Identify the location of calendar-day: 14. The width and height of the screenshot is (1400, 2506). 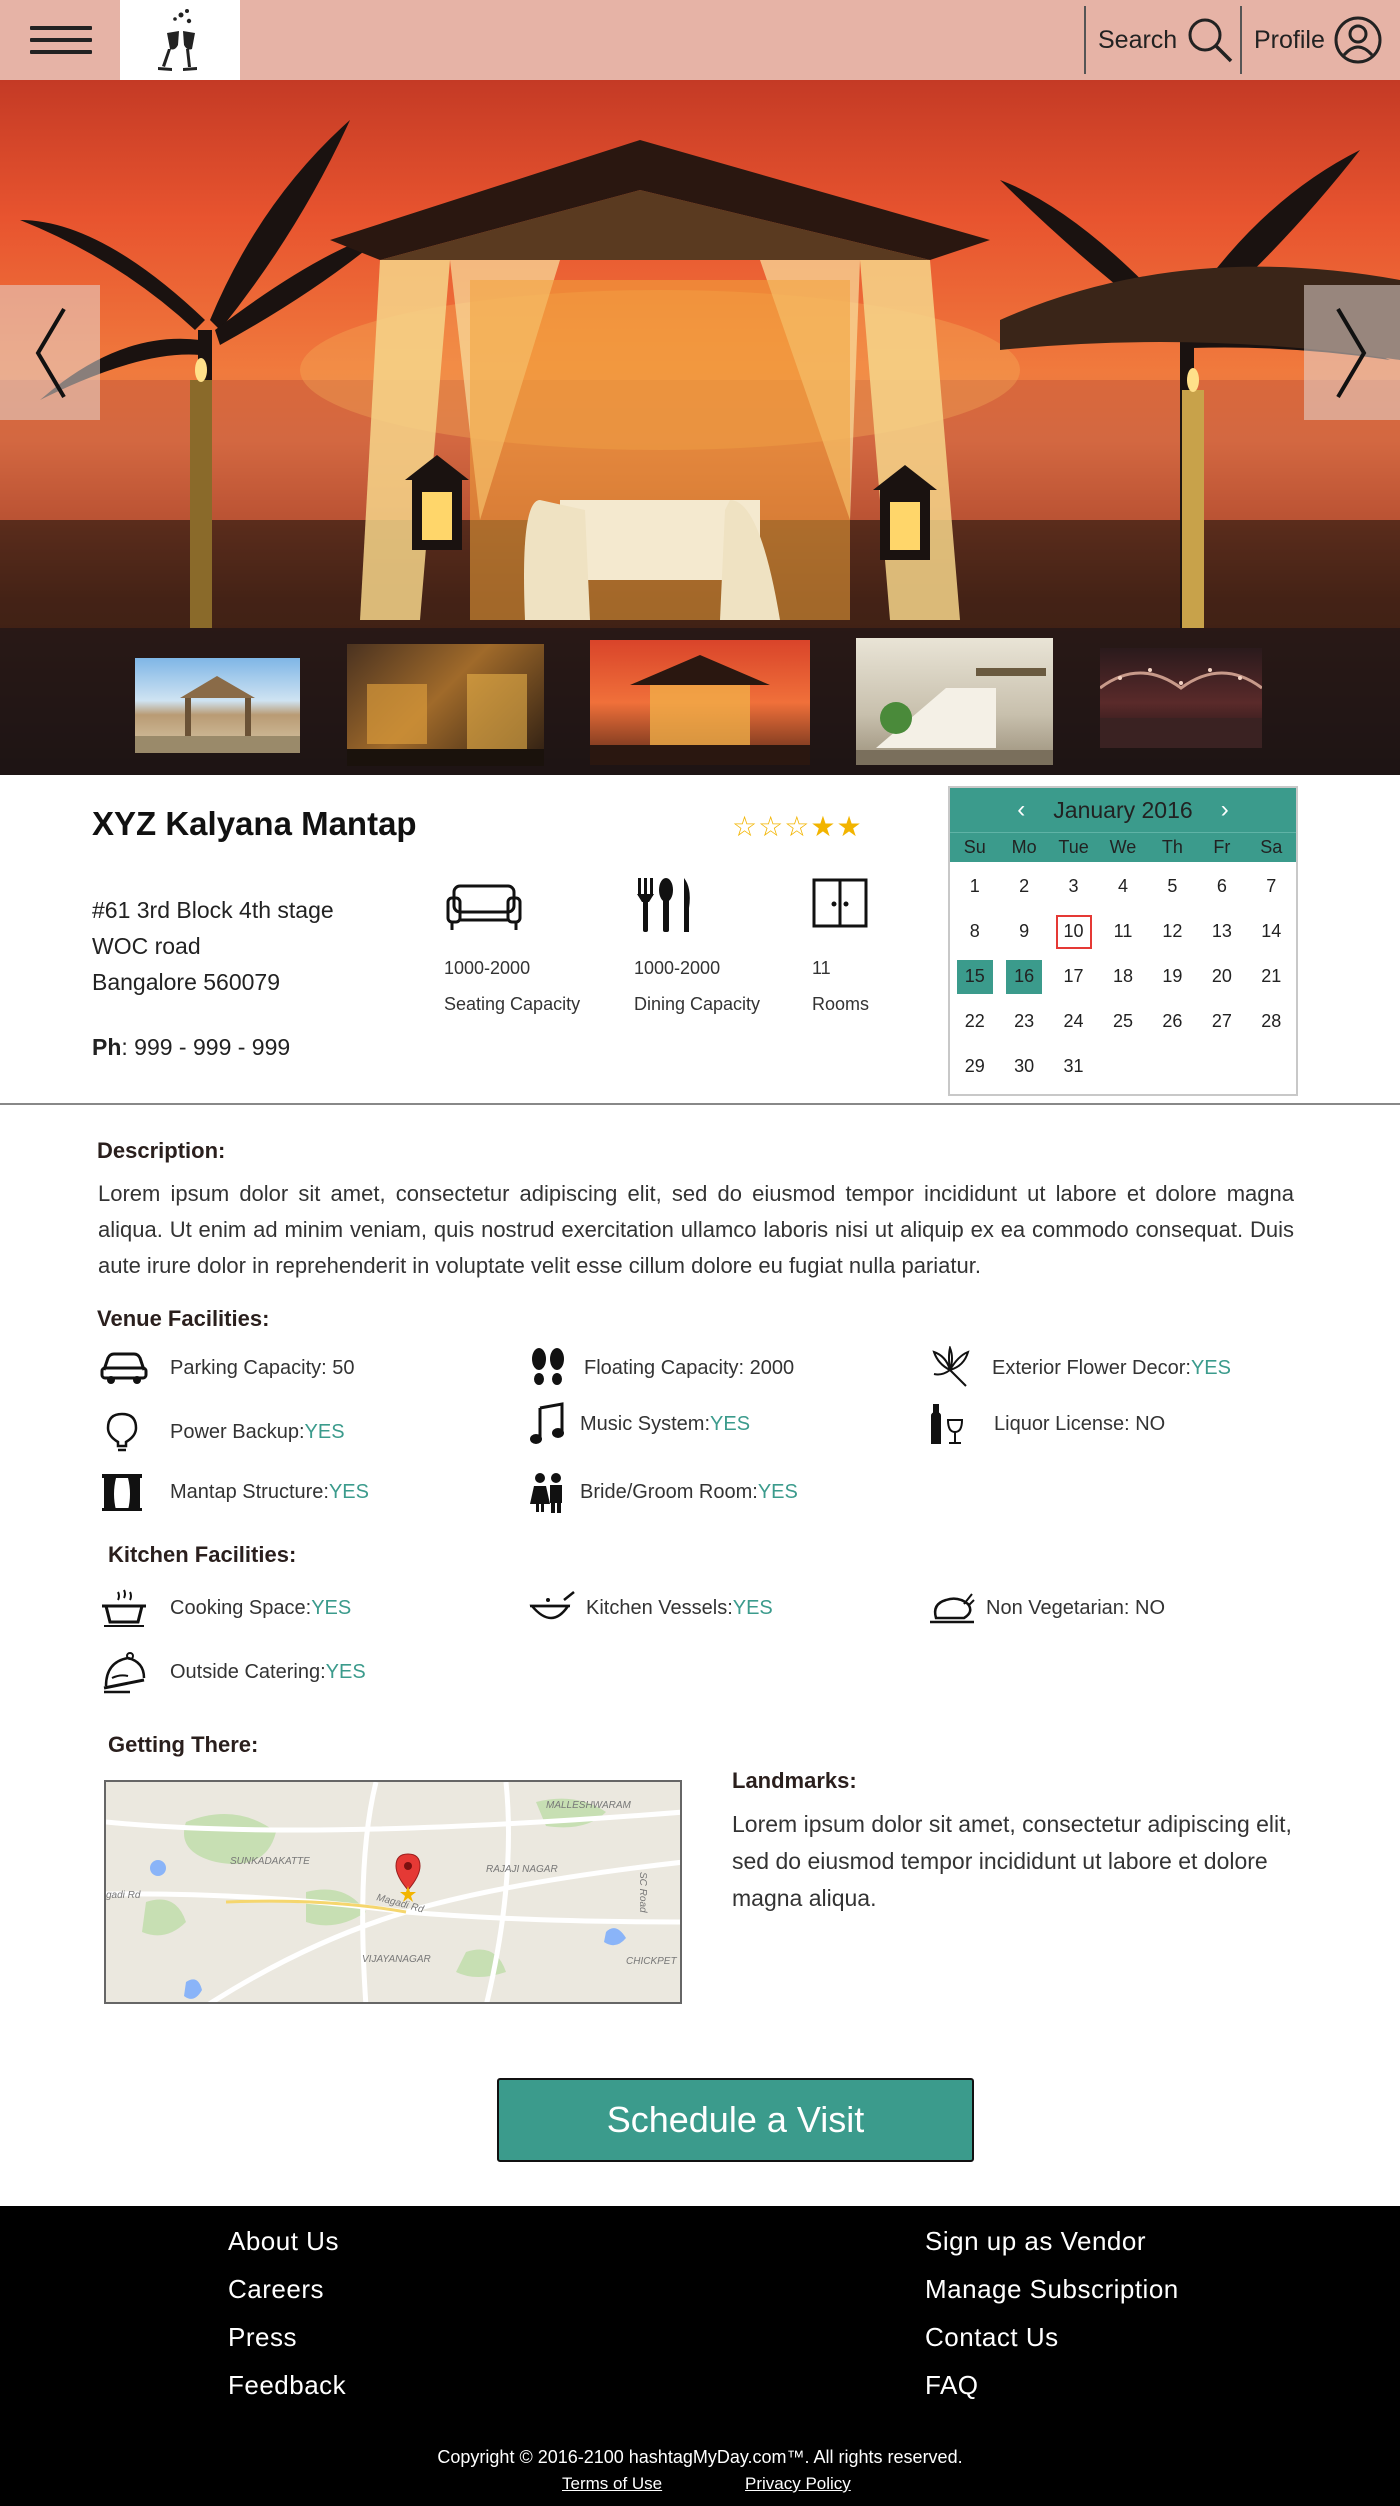
(1271, 932).